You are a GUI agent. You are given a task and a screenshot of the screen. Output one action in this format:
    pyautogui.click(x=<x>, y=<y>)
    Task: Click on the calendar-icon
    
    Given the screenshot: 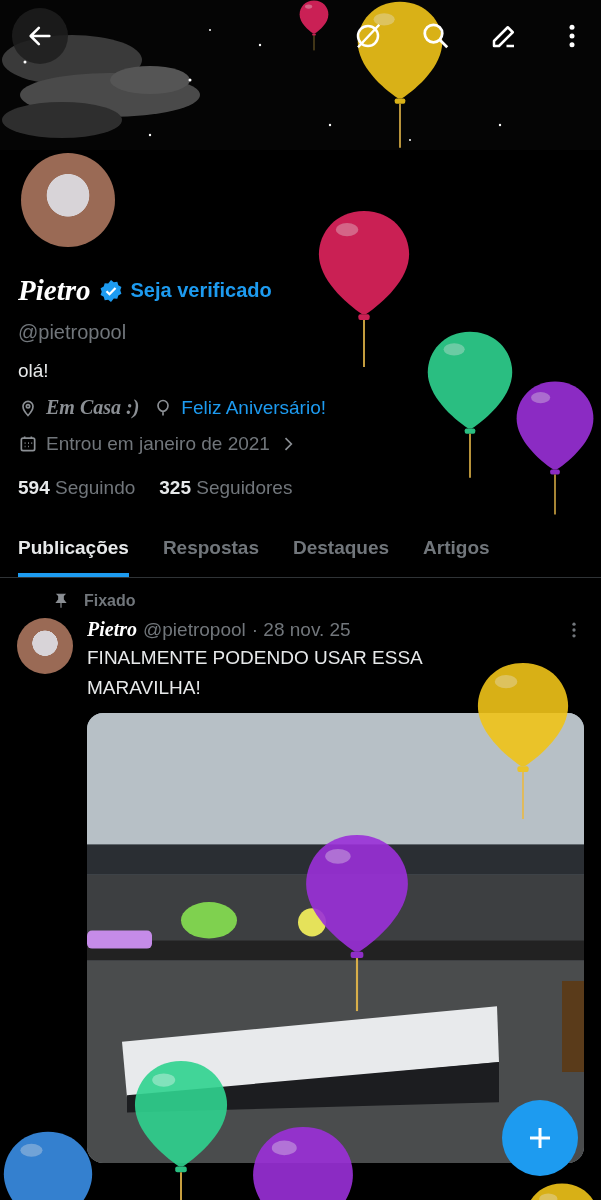 What is the action you would take?
    pyautogui.click(x=28, y=444)
    